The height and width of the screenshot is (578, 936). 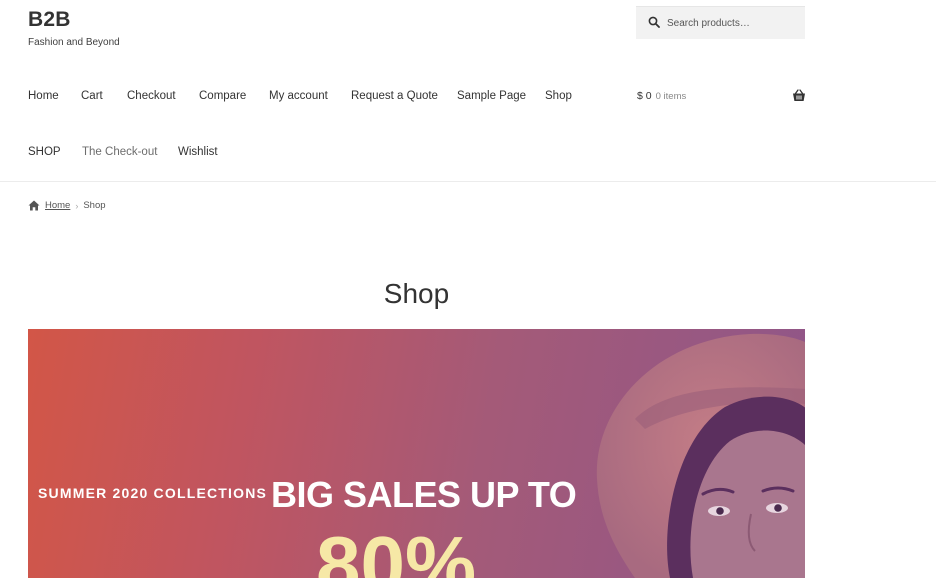 I want to click on basket-icon, so click(x=799, y=95).